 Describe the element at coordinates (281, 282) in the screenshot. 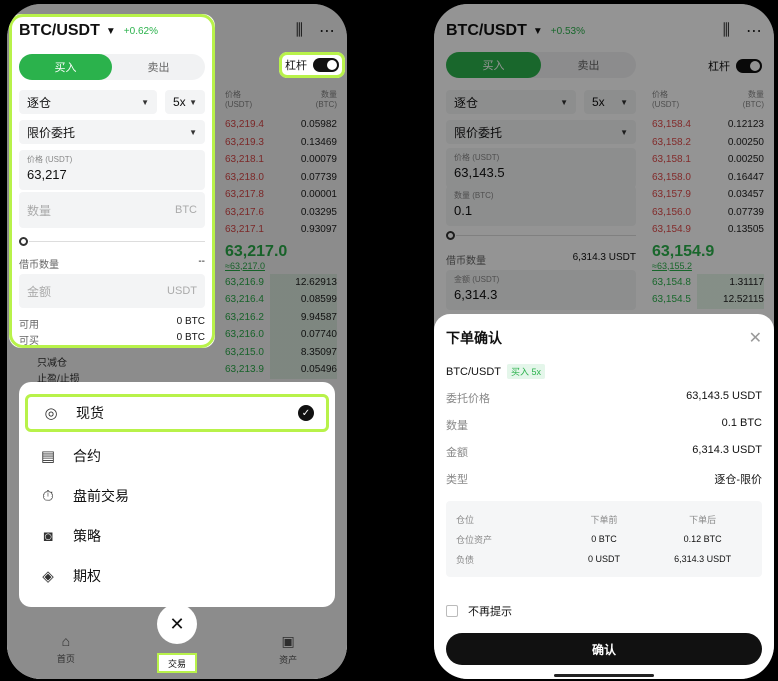

I see `bid-row: 63,216.9 12.62913` at that location.